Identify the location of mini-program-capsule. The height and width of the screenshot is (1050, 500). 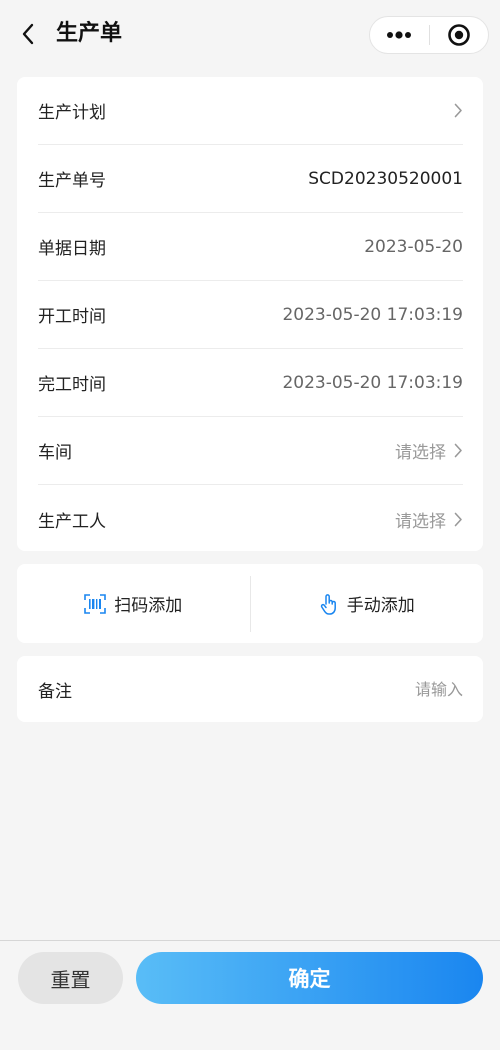
(429, 35).